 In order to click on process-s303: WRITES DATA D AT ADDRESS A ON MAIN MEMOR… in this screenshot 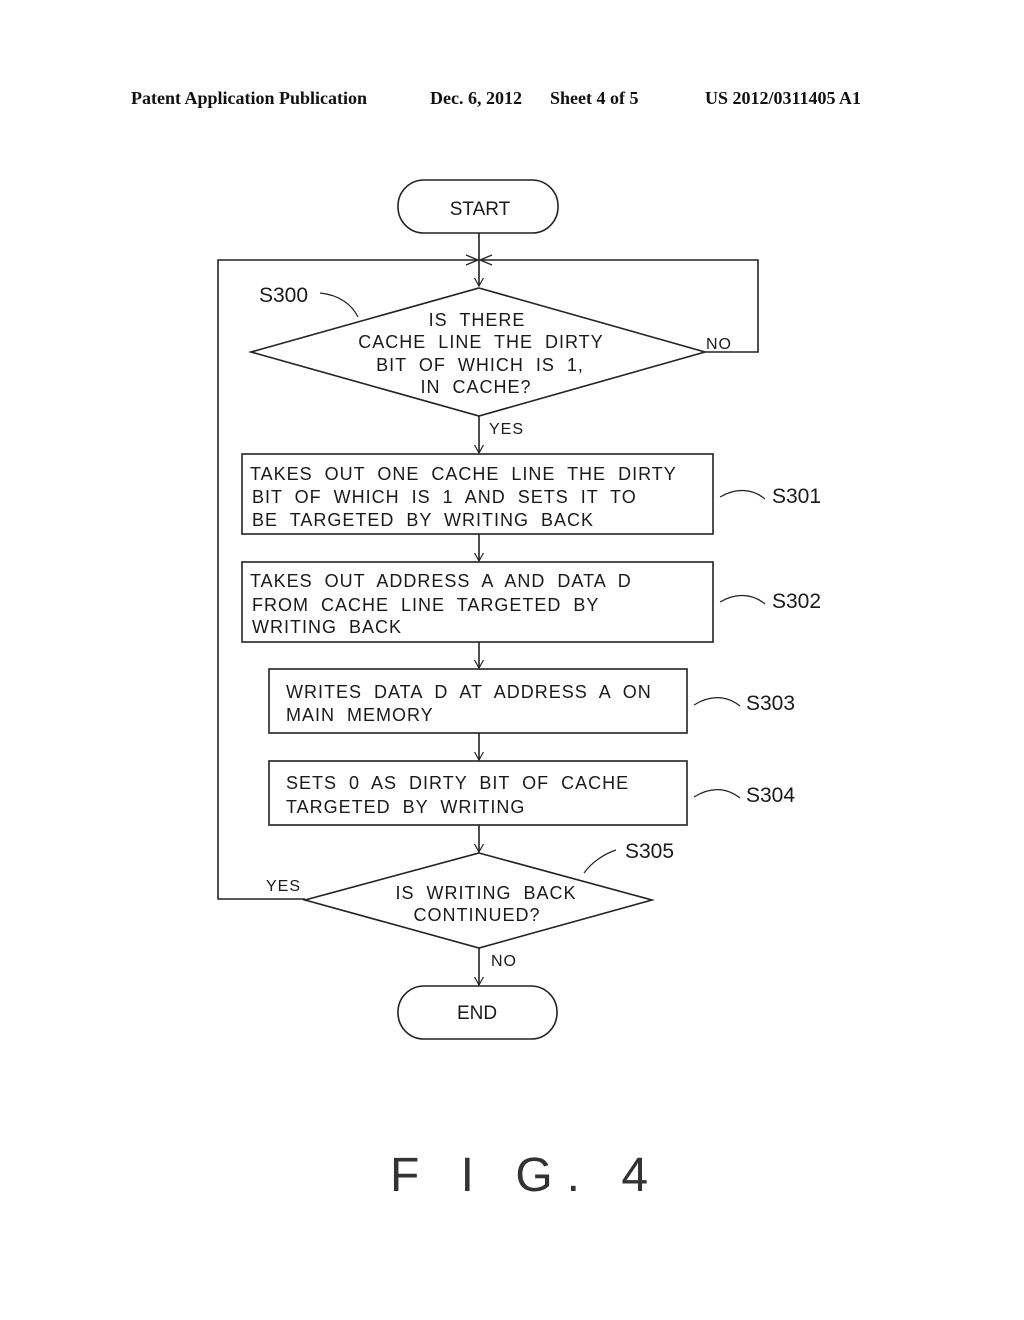, I will do `click(531, 701)`.